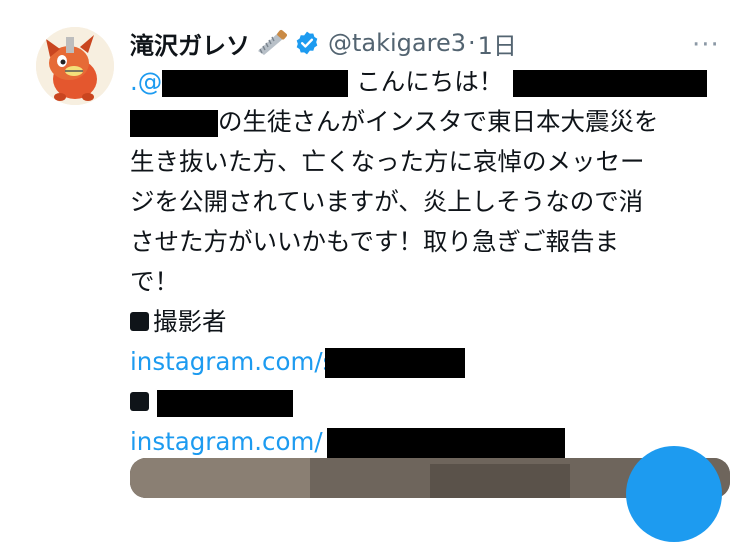 The height and width of the screenshot is (542, 751). What do you see at coordinates (190, 321) in the screenshot?
I see `photographer-label: 撮影者` at bounding box center [190, 321].